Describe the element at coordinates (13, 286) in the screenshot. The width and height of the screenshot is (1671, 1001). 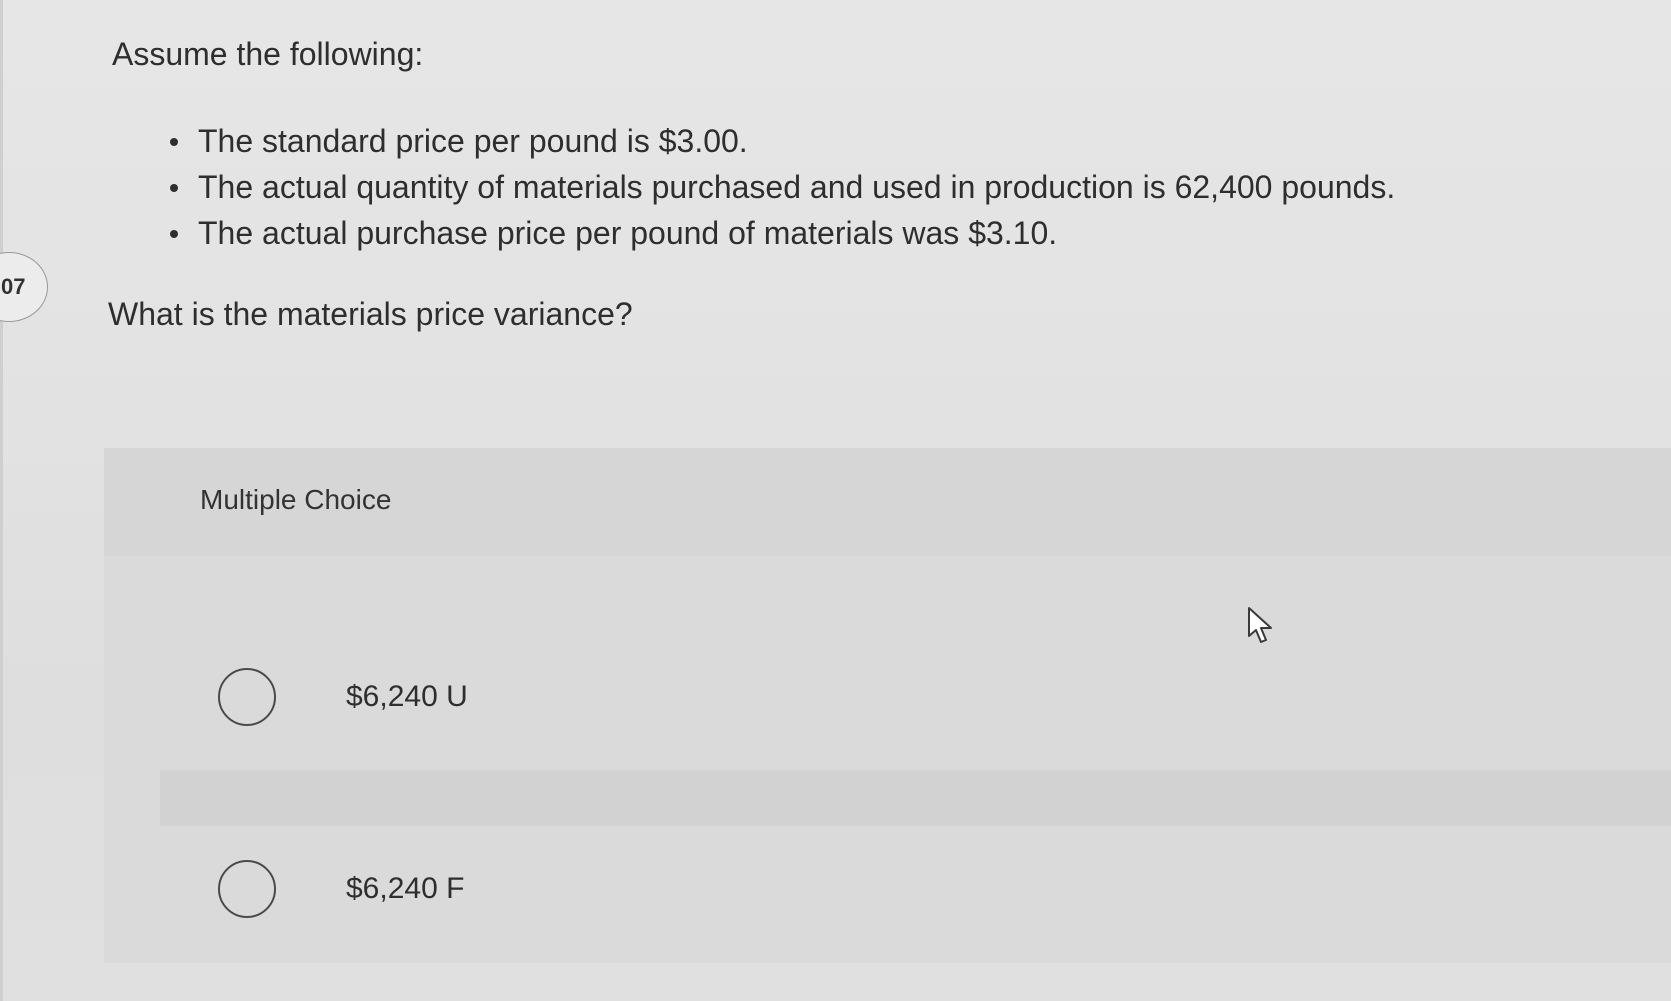
I see `question-number: 07` at that location.